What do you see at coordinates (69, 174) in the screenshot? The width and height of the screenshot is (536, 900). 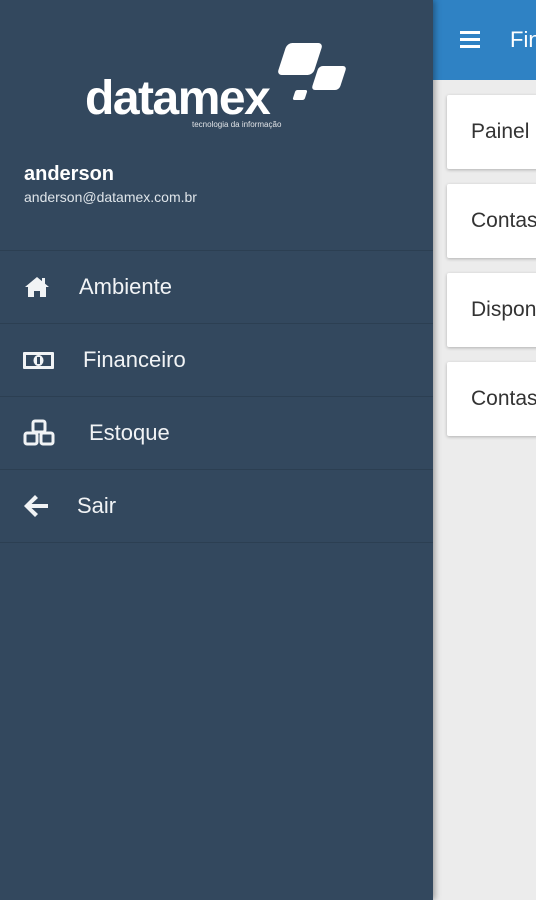 I see `user-name: anderson` at bounding box center [69, 174].